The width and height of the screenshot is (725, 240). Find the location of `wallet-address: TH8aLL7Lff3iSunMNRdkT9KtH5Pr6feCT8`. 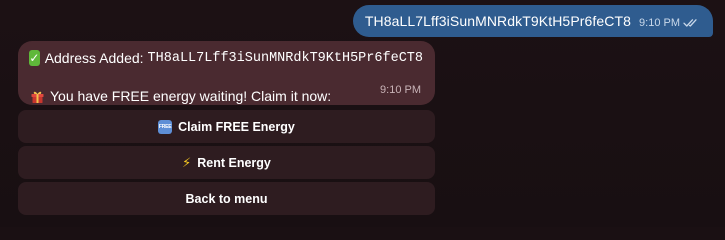

wallet-address: TH8aLL7Lff3iSunMNRdkT9KtH5Pr6feCT8 is located at coordinates (285, 58).